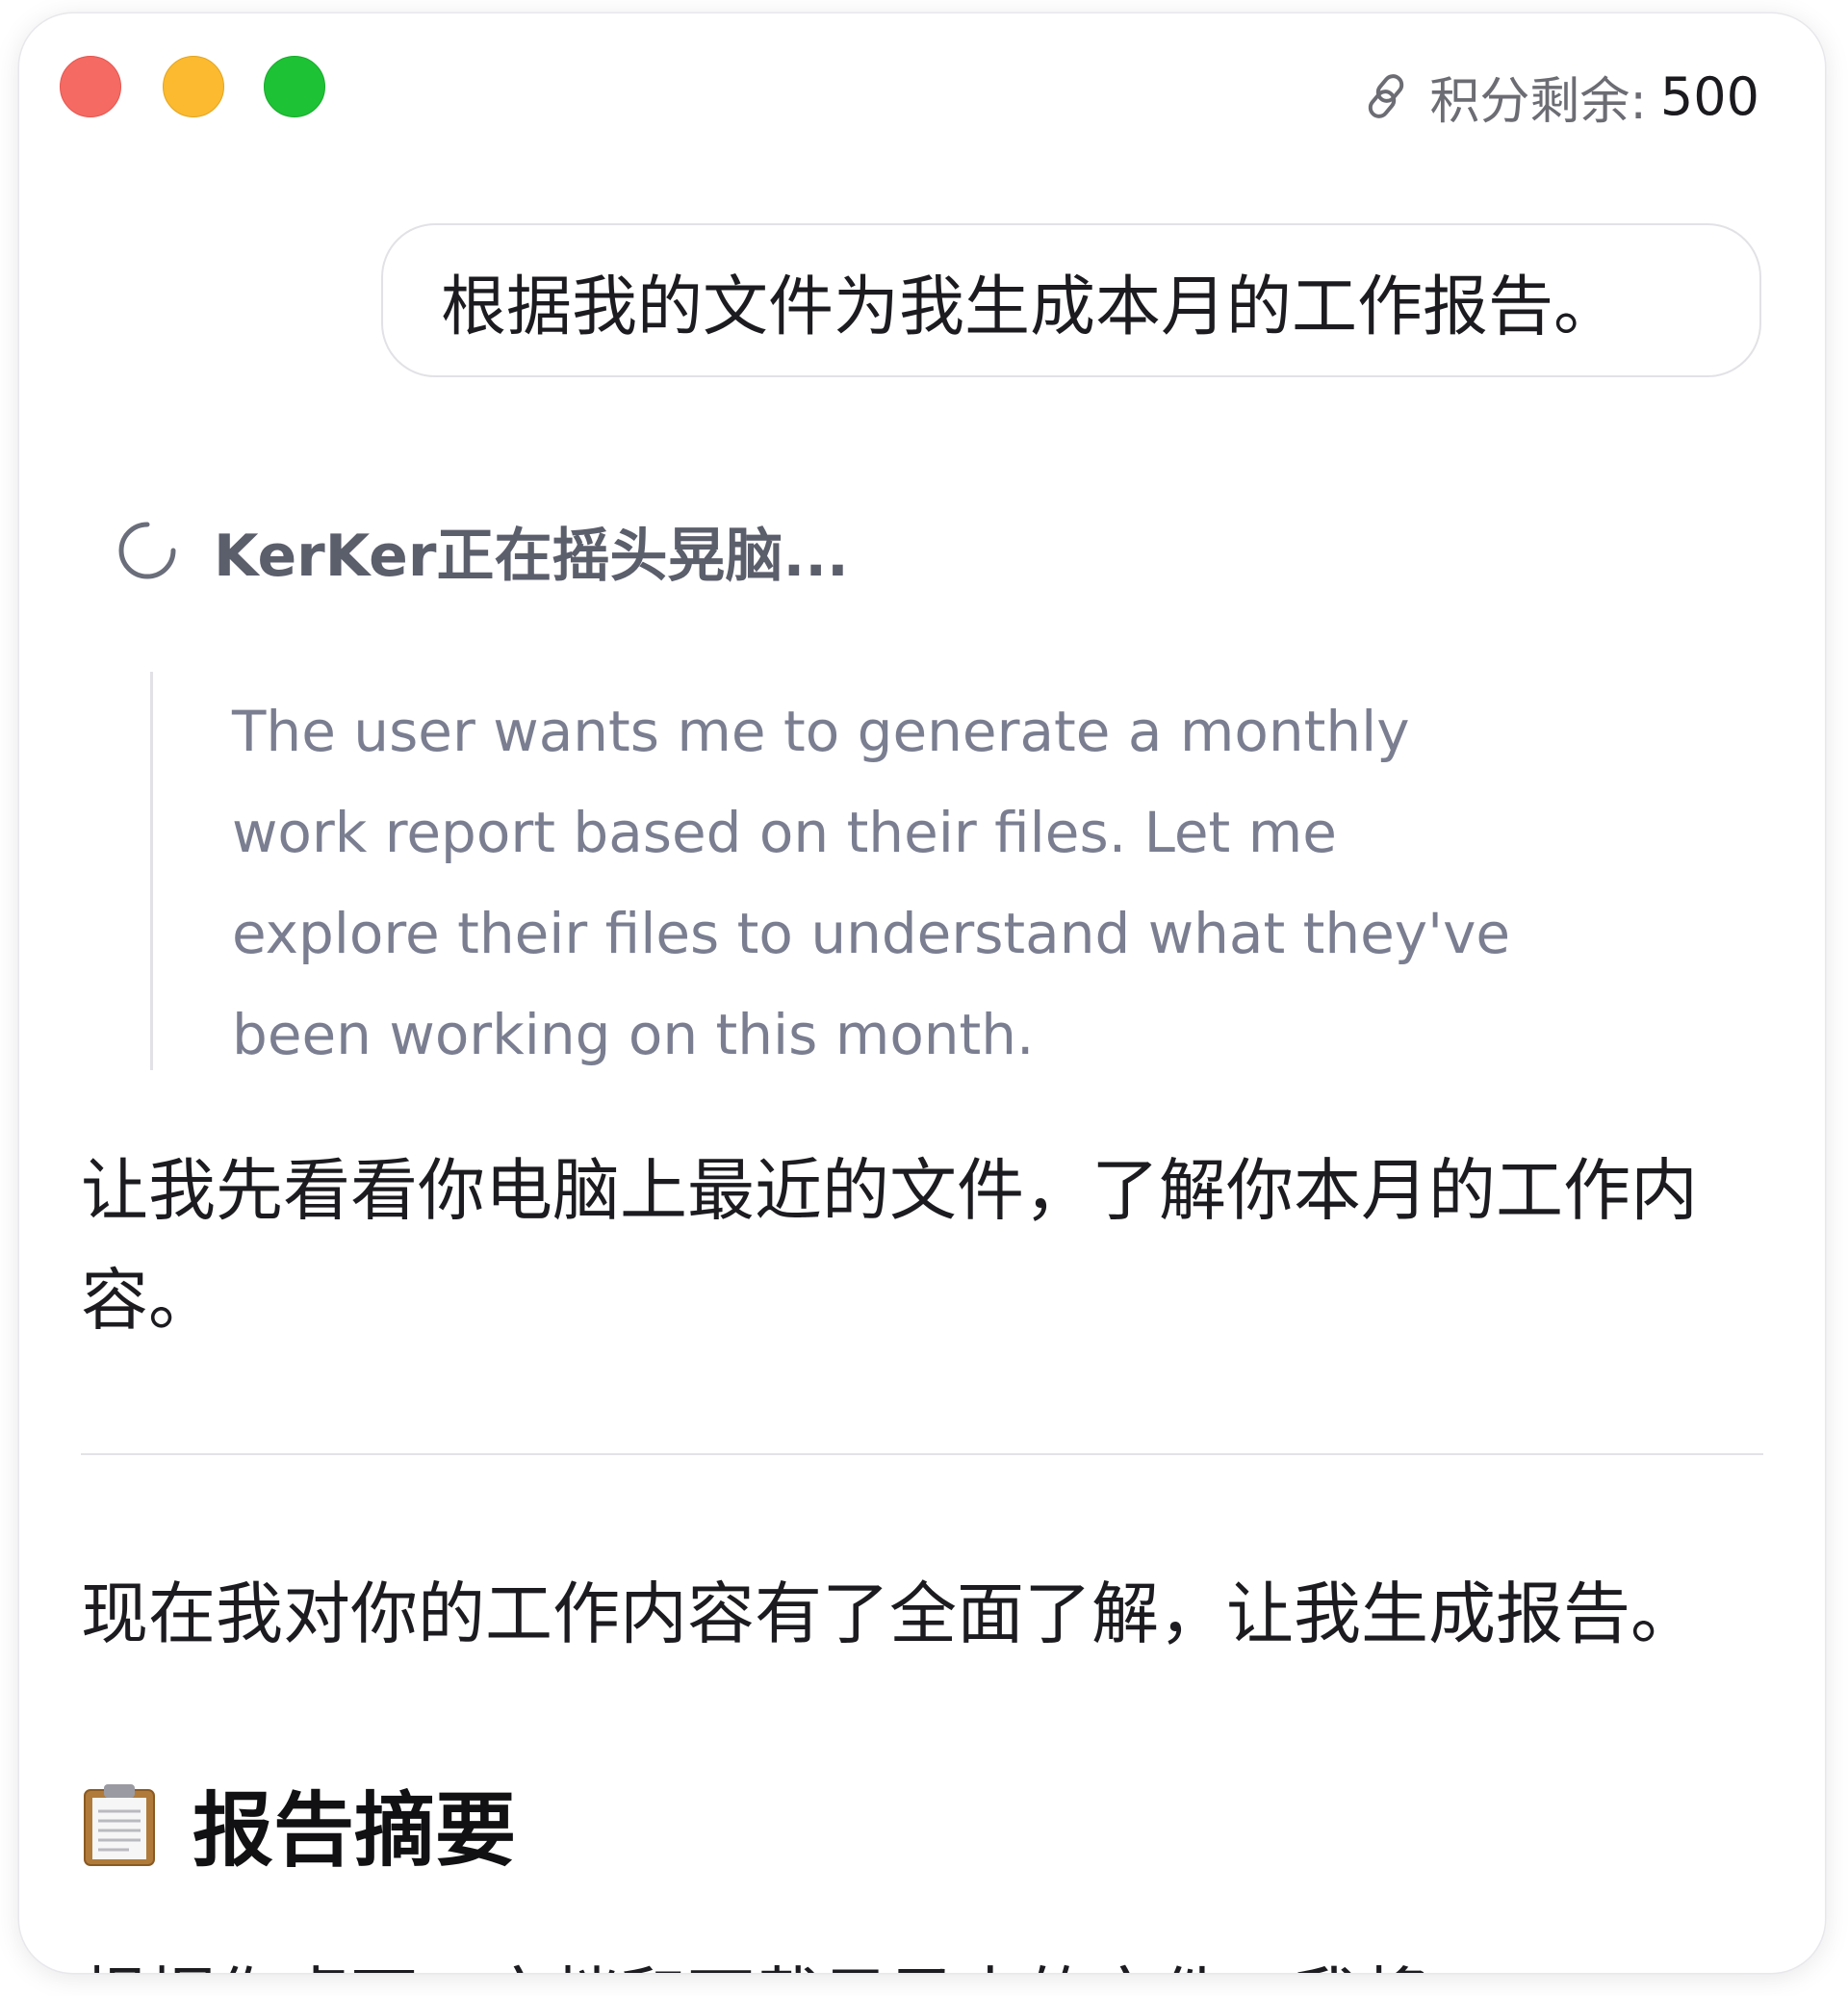 Image resolution: width=1848 pixels, height=1996 pixels. What do you see at coordinates (889, 1245) in the screenshot?
I see `assistant-message-1: 让我先看看你电脑上最近的文件，了解你本月的工作内容。` at bounding box center [889, 1245].